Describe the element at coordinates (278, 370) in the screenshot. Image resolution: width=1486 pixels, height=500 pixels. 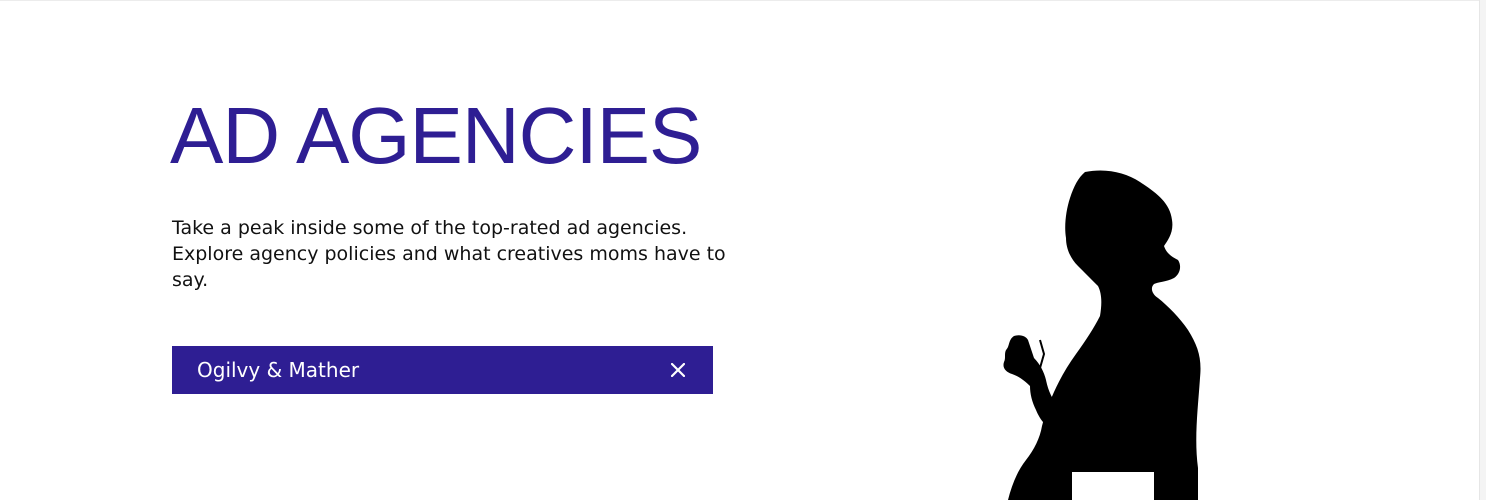
I see `selected-agency-label: Ogilvy & Mather` at that location.